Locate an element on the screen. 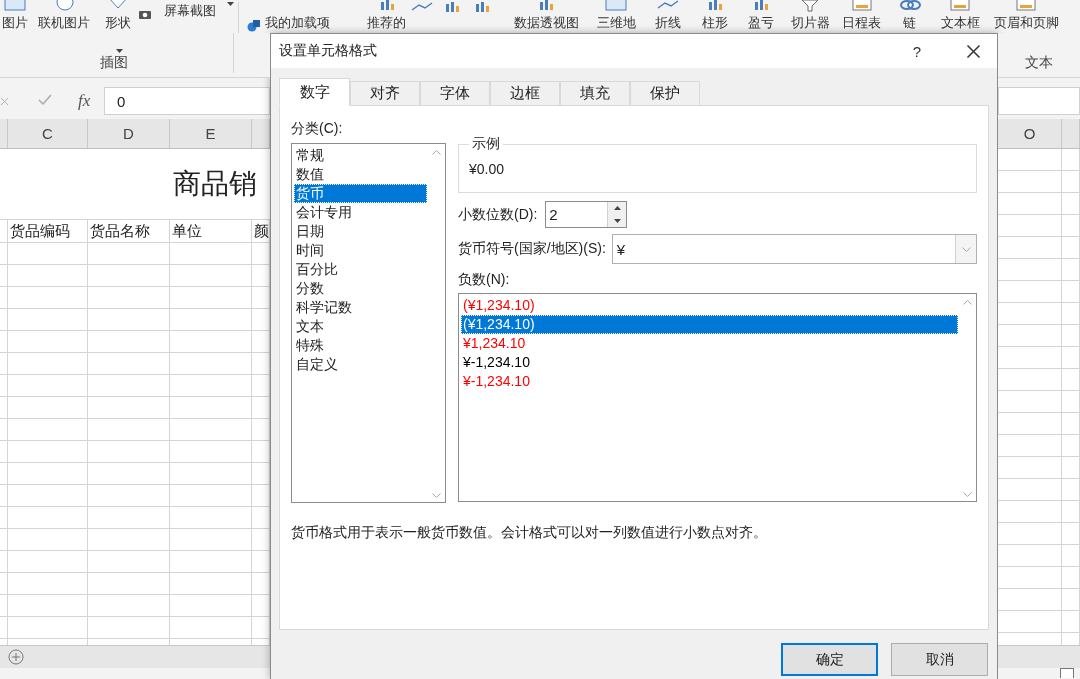 The image size is (1080, 679). function-button: fx is located at coordinates (91, 101).